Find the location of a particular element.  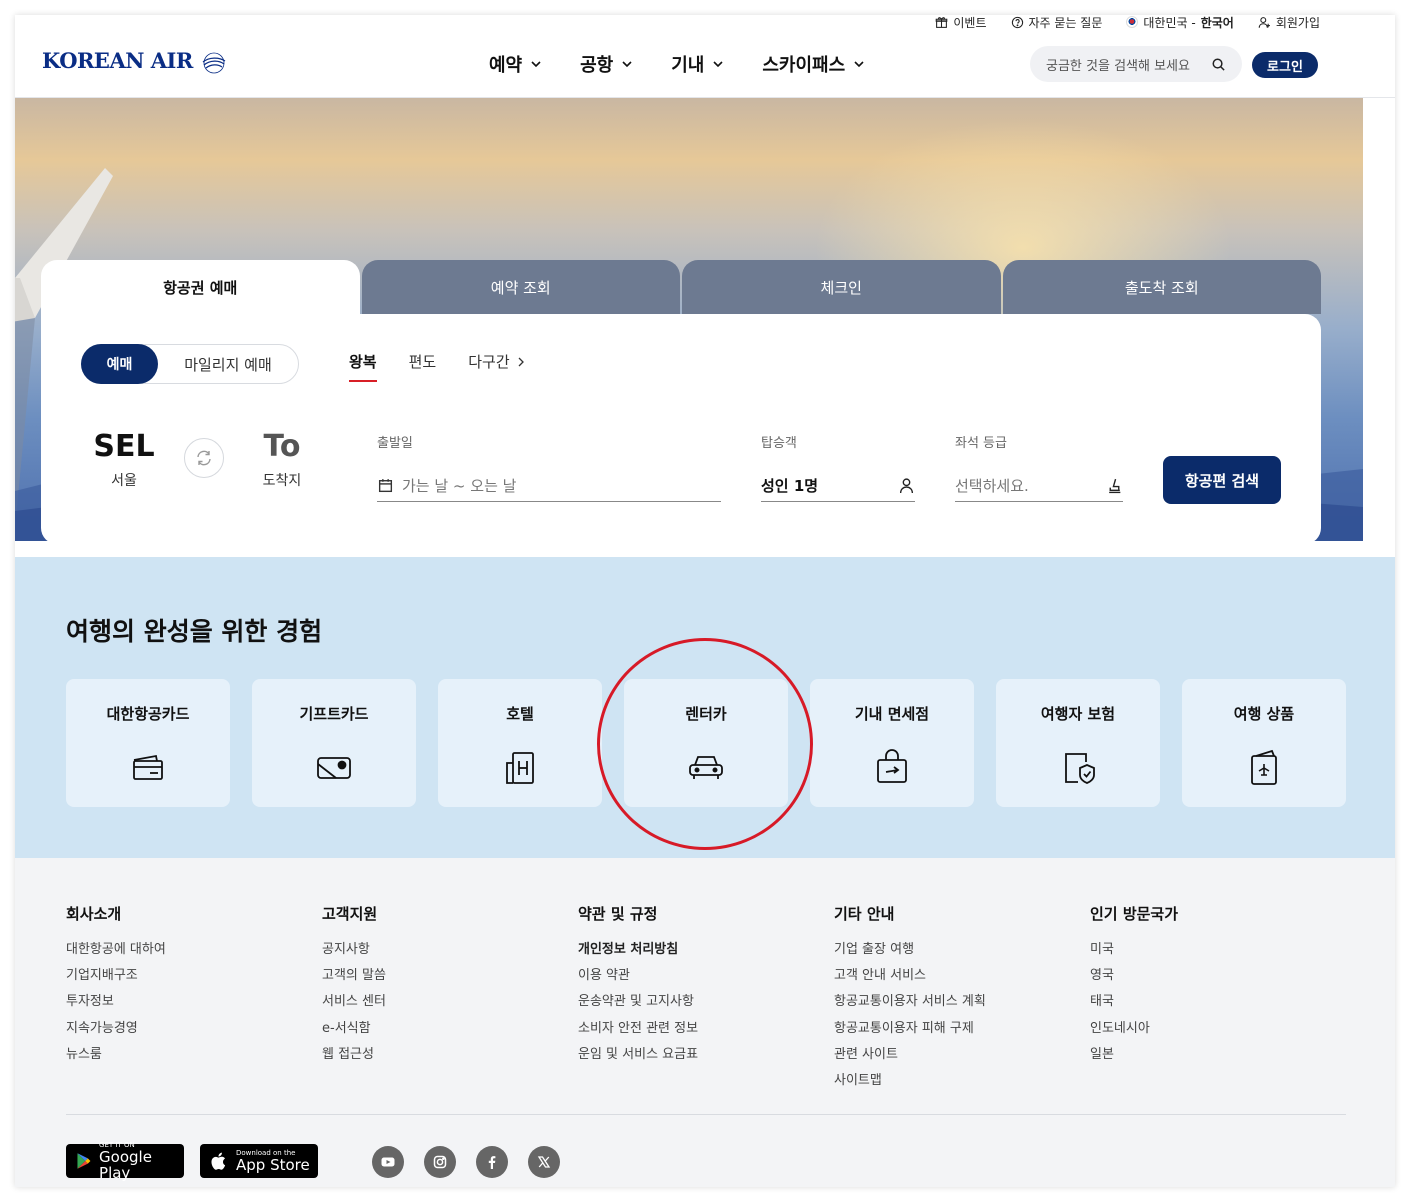

footer-link: 고객 안내 서비스 is located at coordinates (910, 979).